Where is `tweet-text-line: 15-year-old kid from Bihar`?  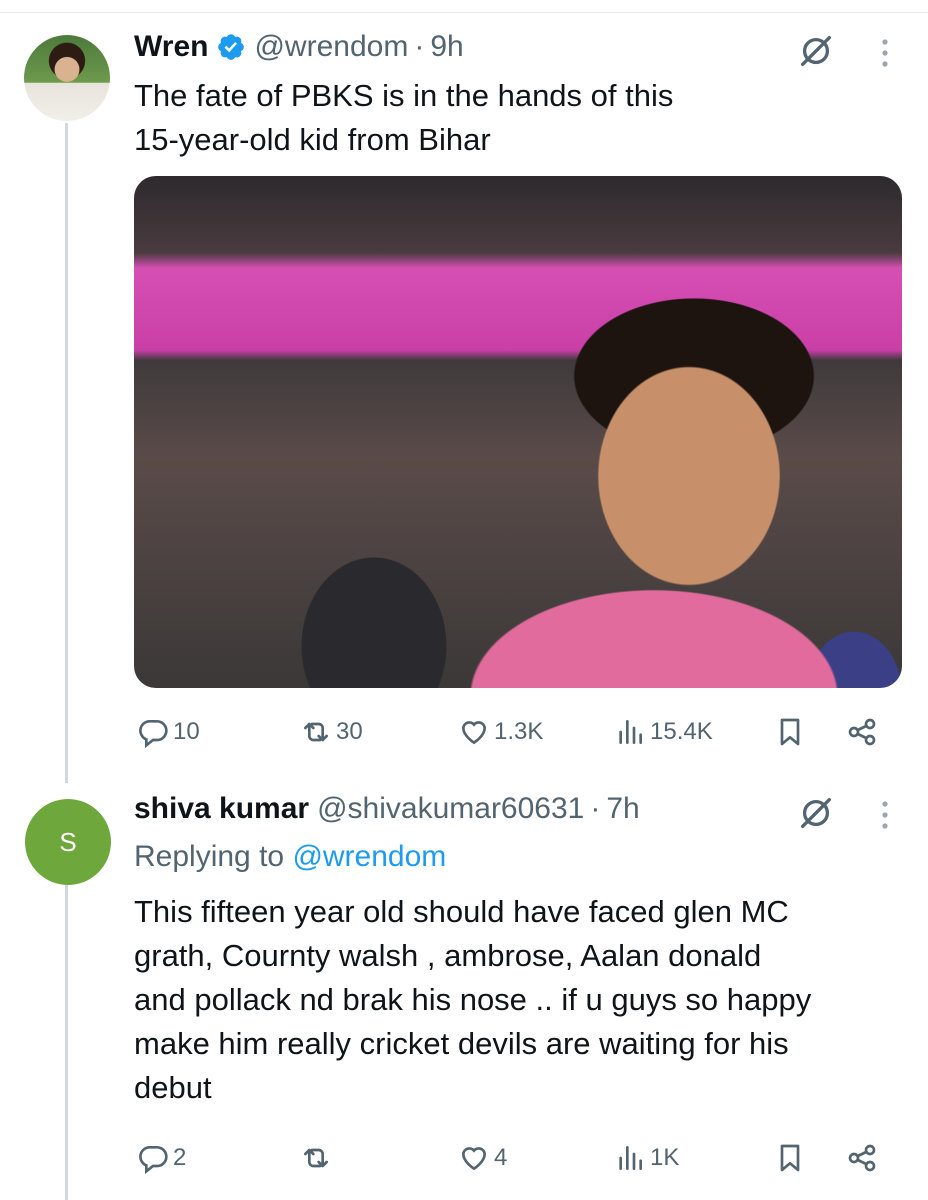 tweet-text-line: 15-year-old kid from Bihar is located at coordinates (312, 139).